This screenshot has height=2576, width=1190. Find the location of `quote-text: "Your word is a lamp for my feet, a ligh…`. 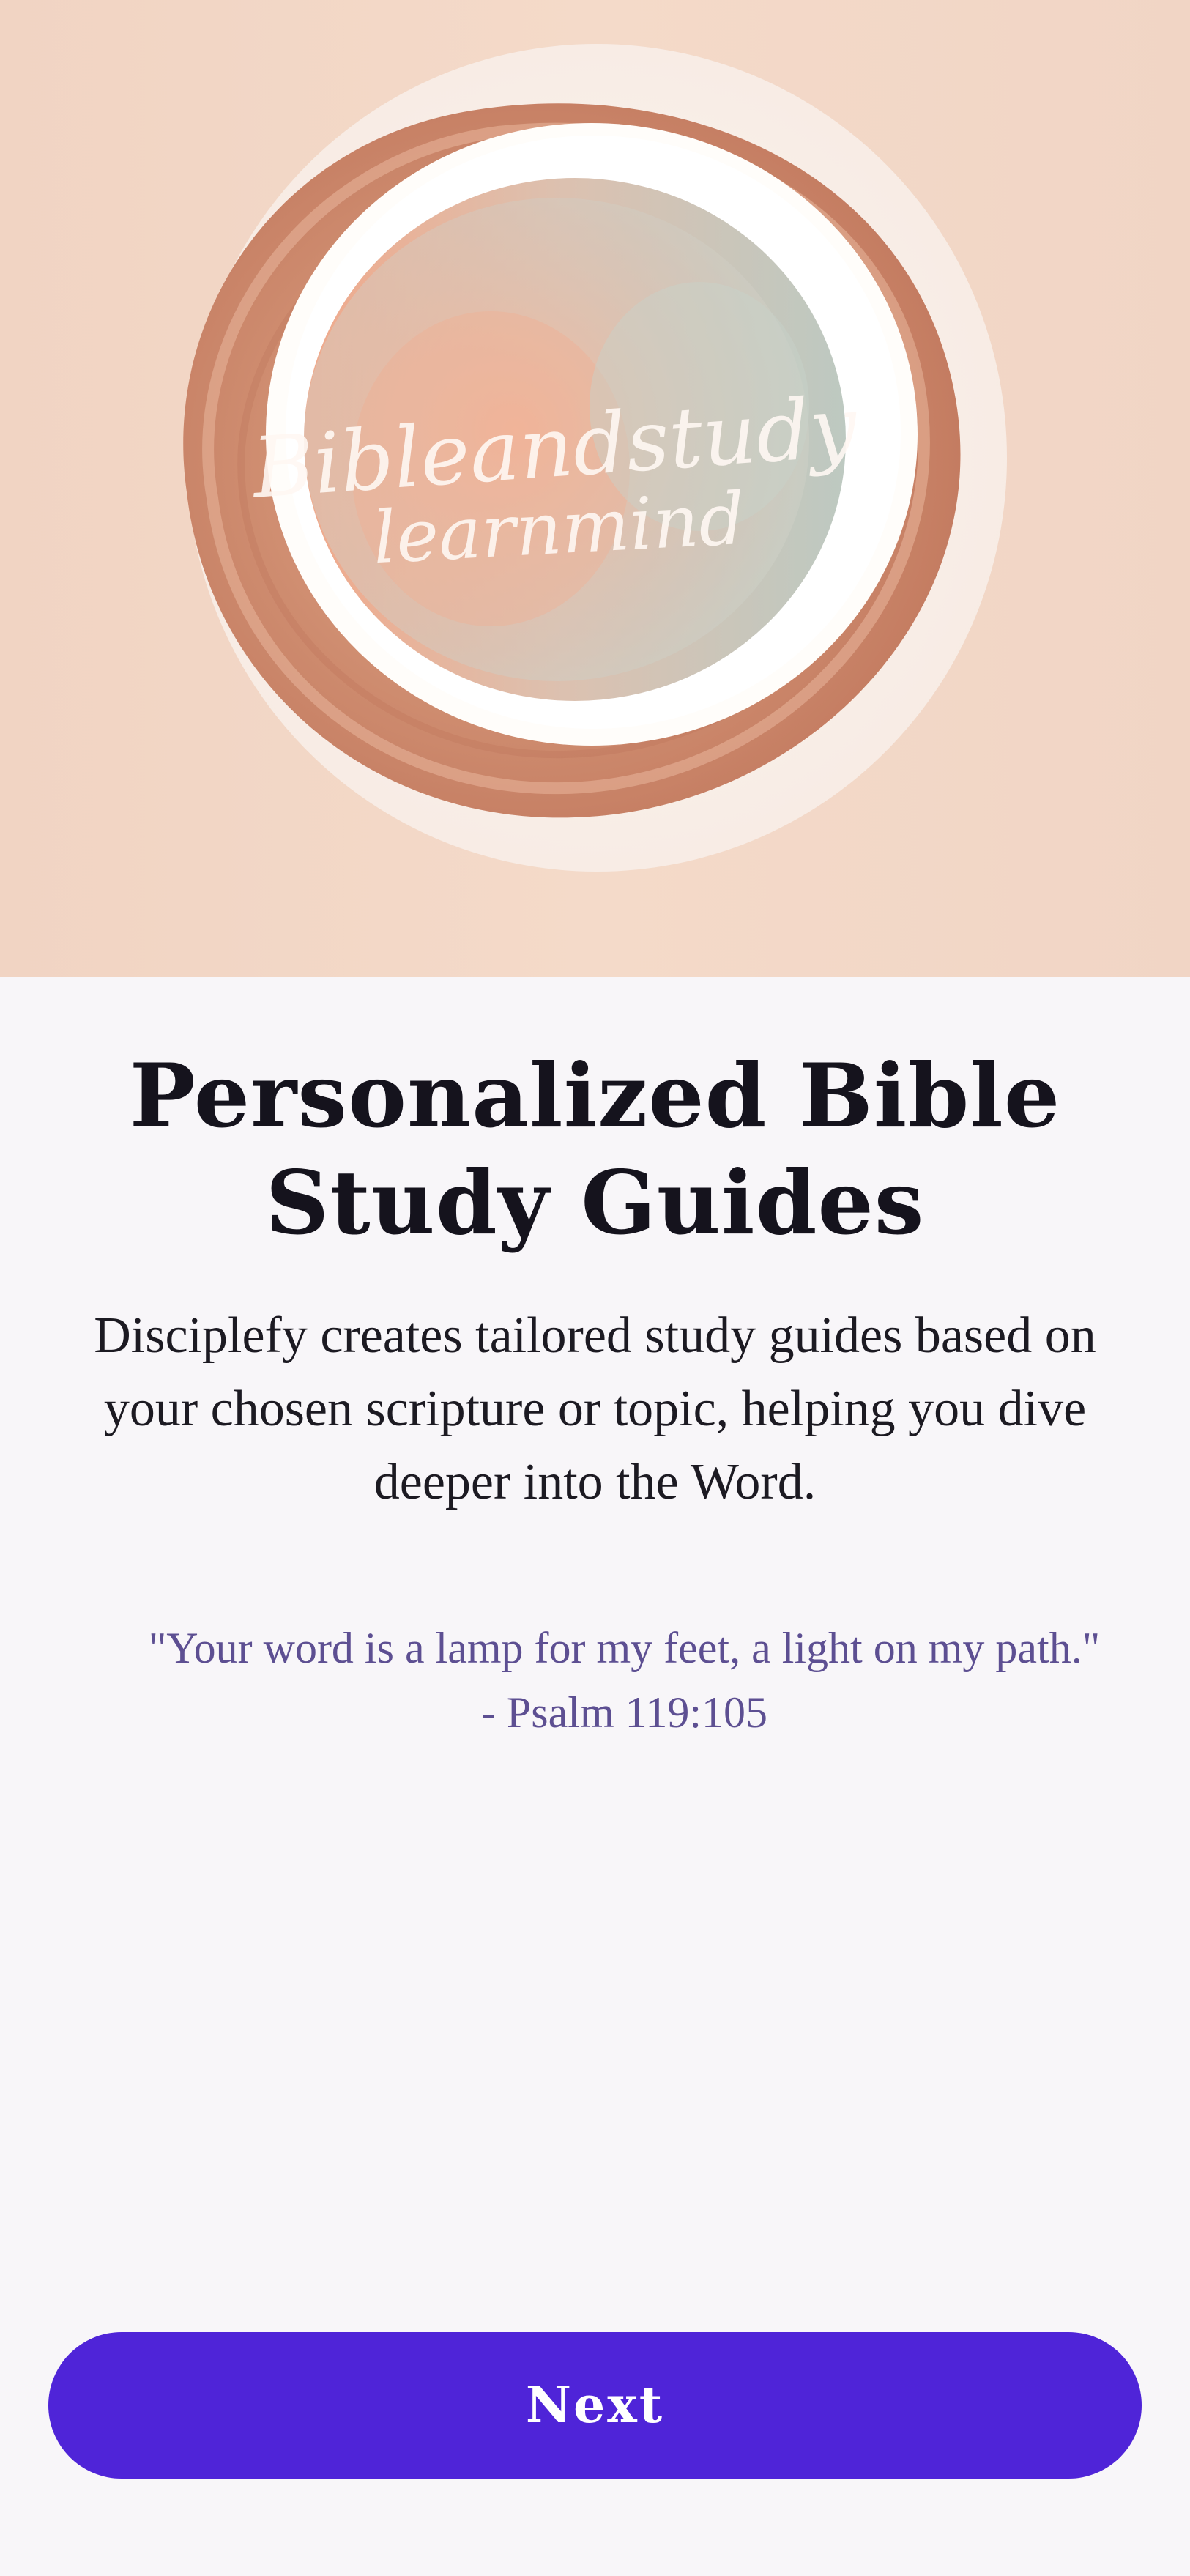

quote-text: "Your word is a lamp for my feet, a ligh… is located at coordinates (624, 1648).